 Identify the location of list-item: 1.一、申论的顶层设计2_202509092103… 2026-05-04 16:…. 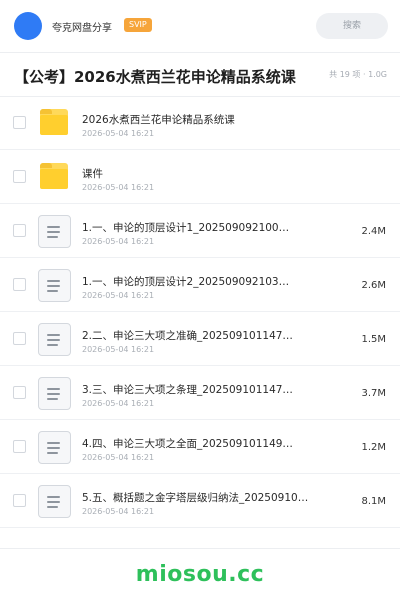
(200, 285).